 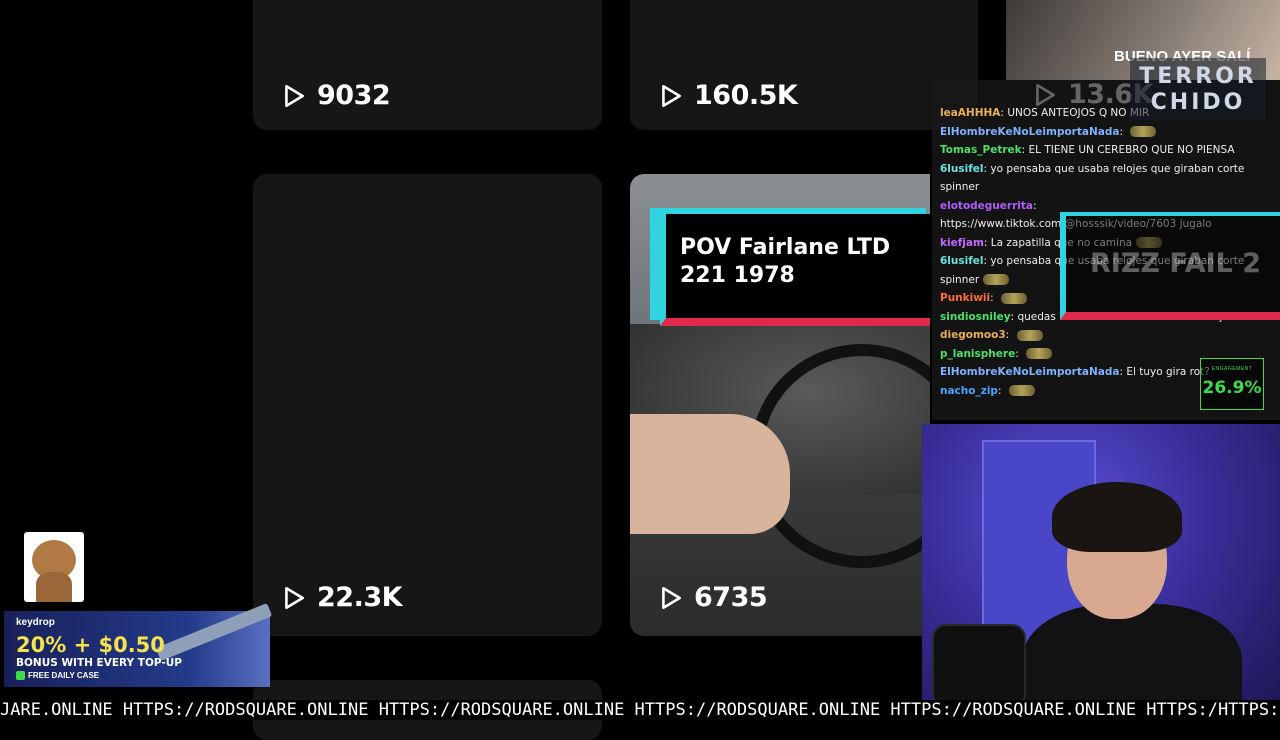 What do you see at coordinates (1198, 102) in the screenshot?
I see `logo-line-2: CHIDO` at bounding box center [1198, 102].